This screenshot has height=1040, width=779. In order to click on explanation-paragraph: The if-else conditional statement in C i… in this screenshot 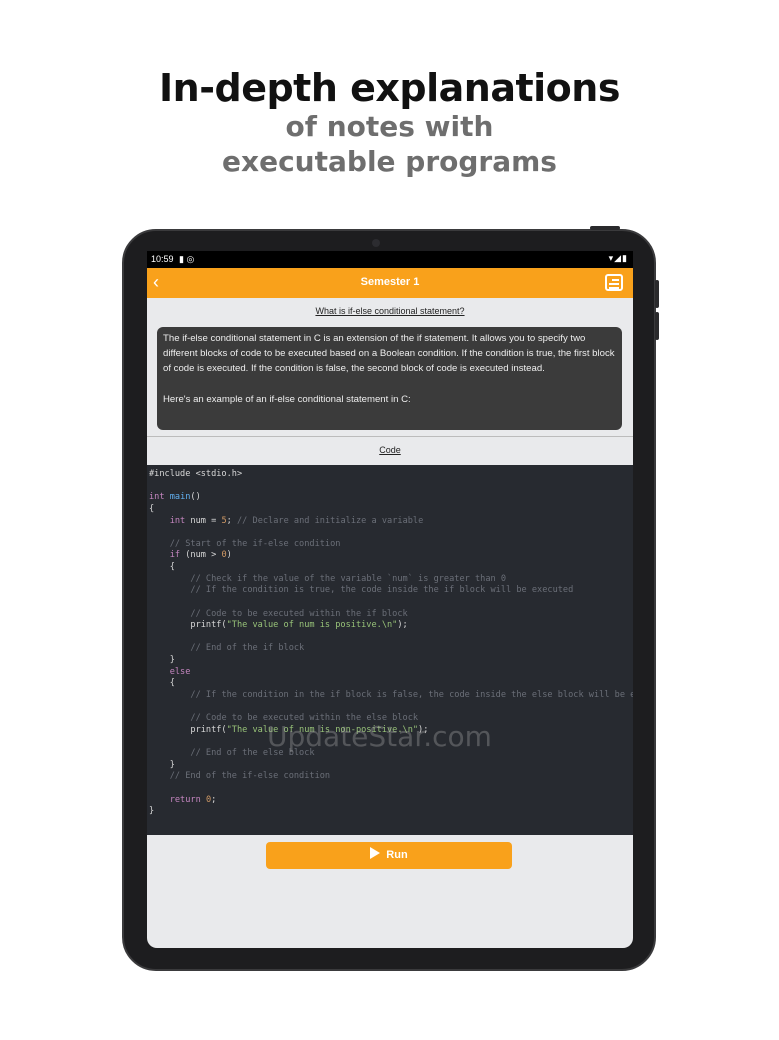, I will do `click(389, 354)`.